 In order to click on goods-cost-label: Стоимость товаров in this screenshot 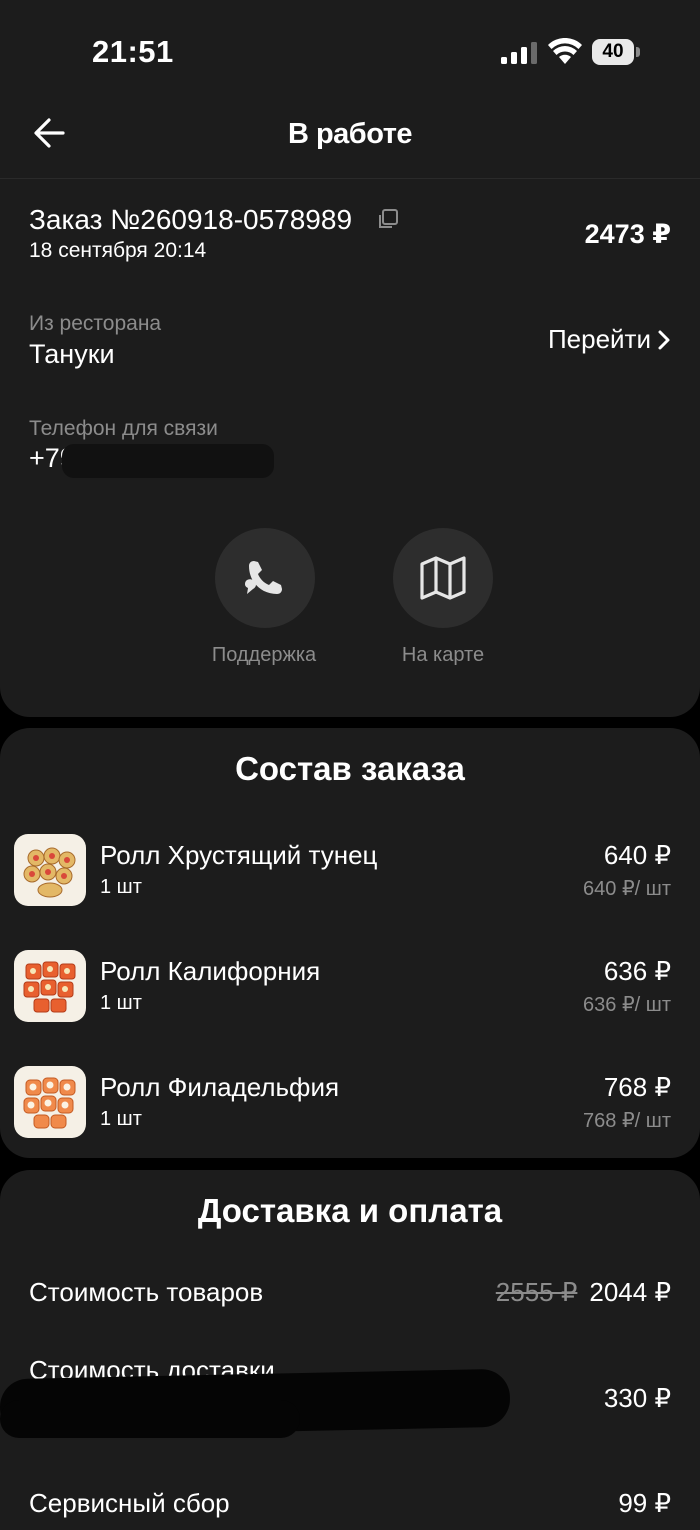, I will do `click(146, 1292)`.